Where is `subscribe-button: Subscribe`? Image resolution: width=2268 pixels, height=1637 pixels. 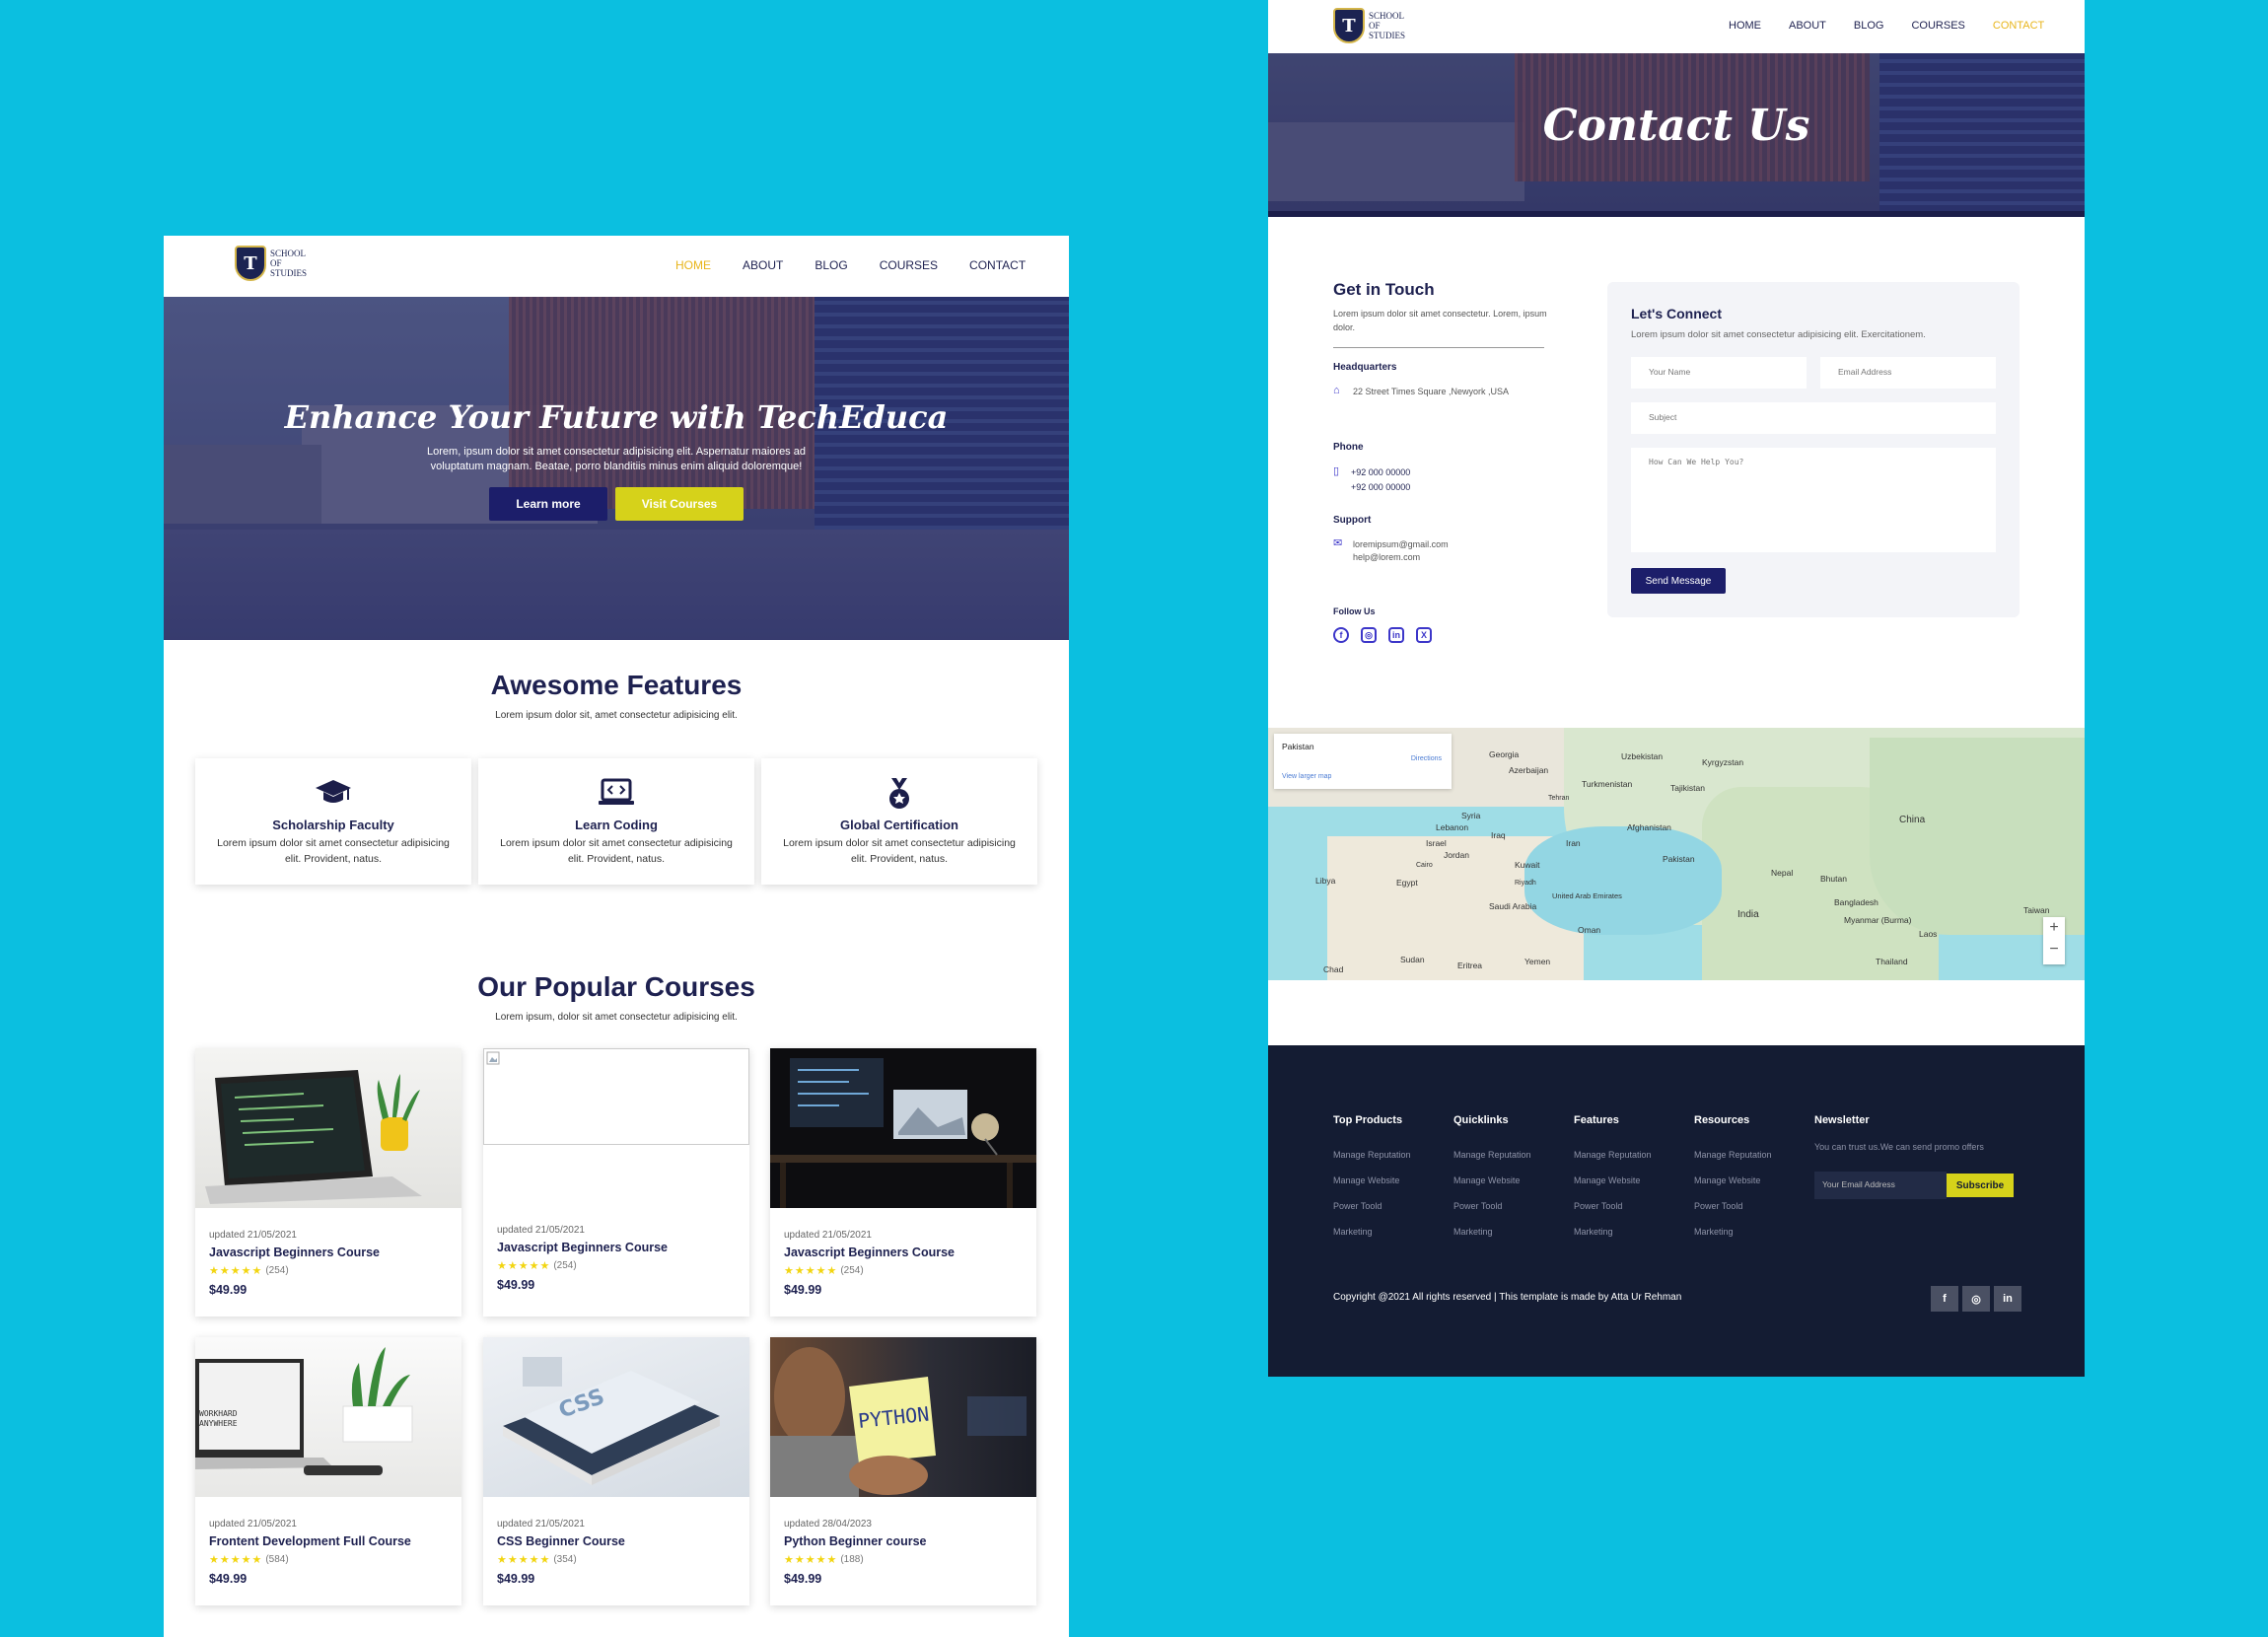 subscribe-button: Subscribe is located at coordinates (1980, 1185).